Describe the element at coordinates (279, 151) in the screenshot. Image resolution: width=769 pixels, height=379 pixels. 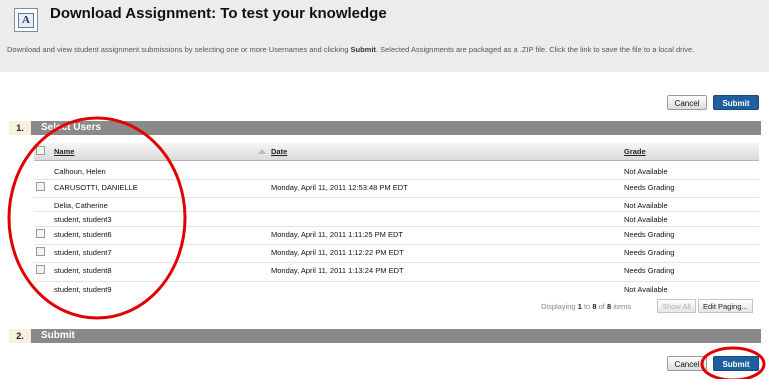
I see `column-header-date: Date` at that location.